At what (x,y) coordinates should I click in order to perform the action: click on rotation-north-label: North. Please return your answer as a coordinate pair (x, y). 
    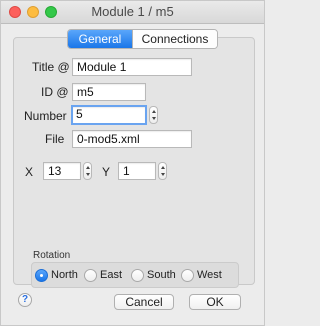
    Looking at the image, I should click on (64, 275).